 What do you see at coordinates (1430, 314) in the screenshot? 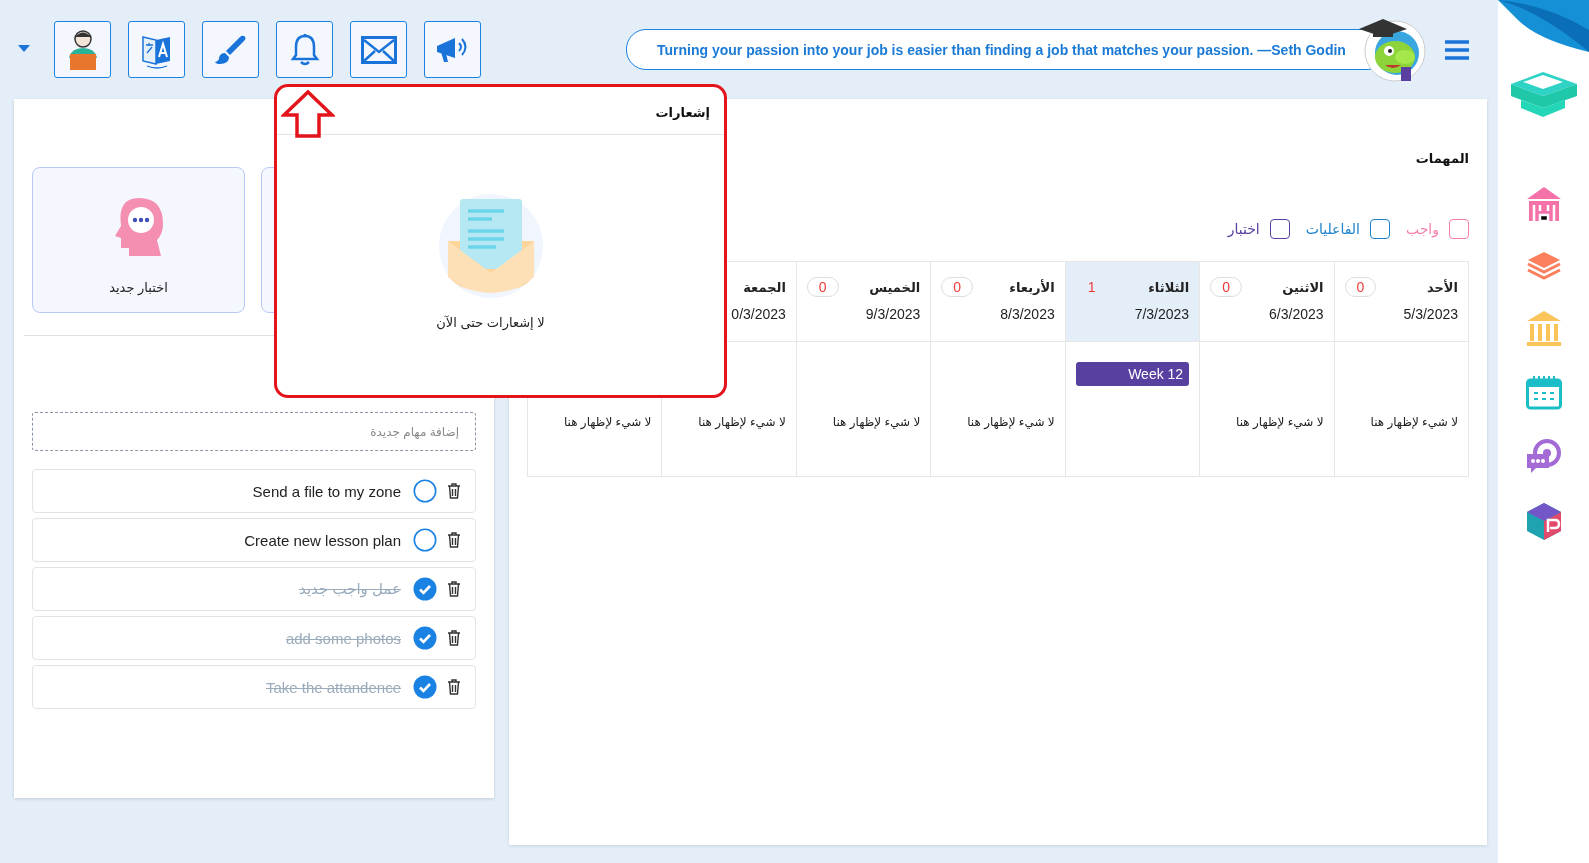
I see `day-date: 5/3/2023` at bounding box center [1430, 314].